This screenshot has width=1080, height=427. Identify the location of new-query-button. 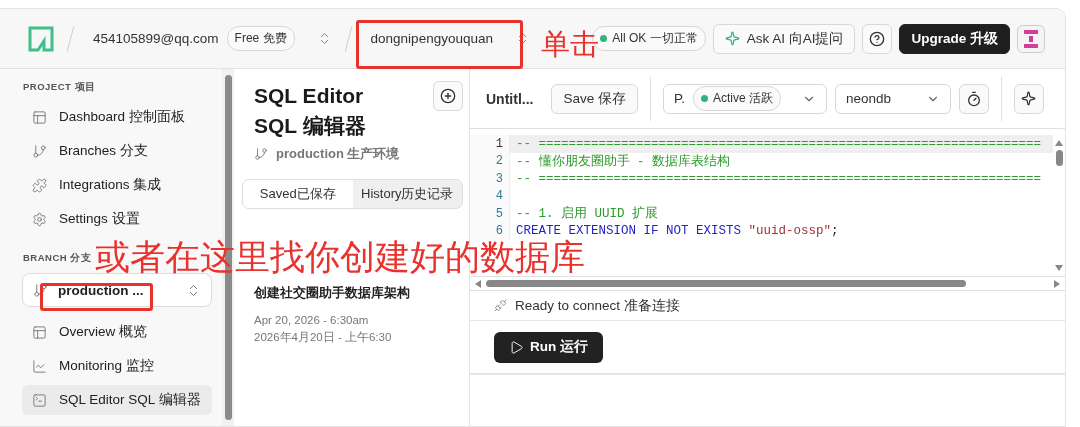
(448, 96).